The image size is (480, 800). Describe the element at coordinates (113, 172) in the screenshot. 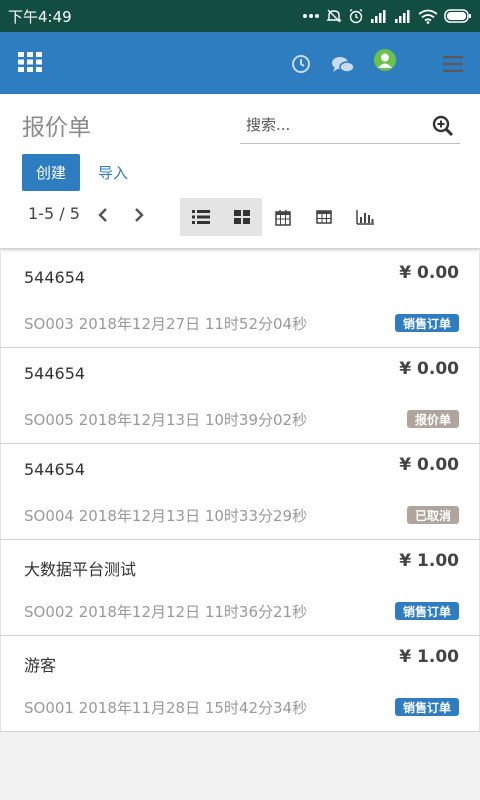

I see `import-button: 导入` at that location.